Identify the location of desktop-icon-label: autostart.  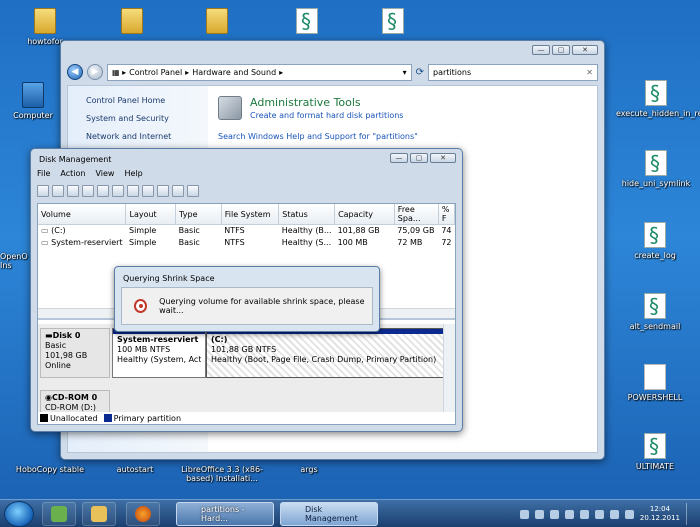
(135, 469).